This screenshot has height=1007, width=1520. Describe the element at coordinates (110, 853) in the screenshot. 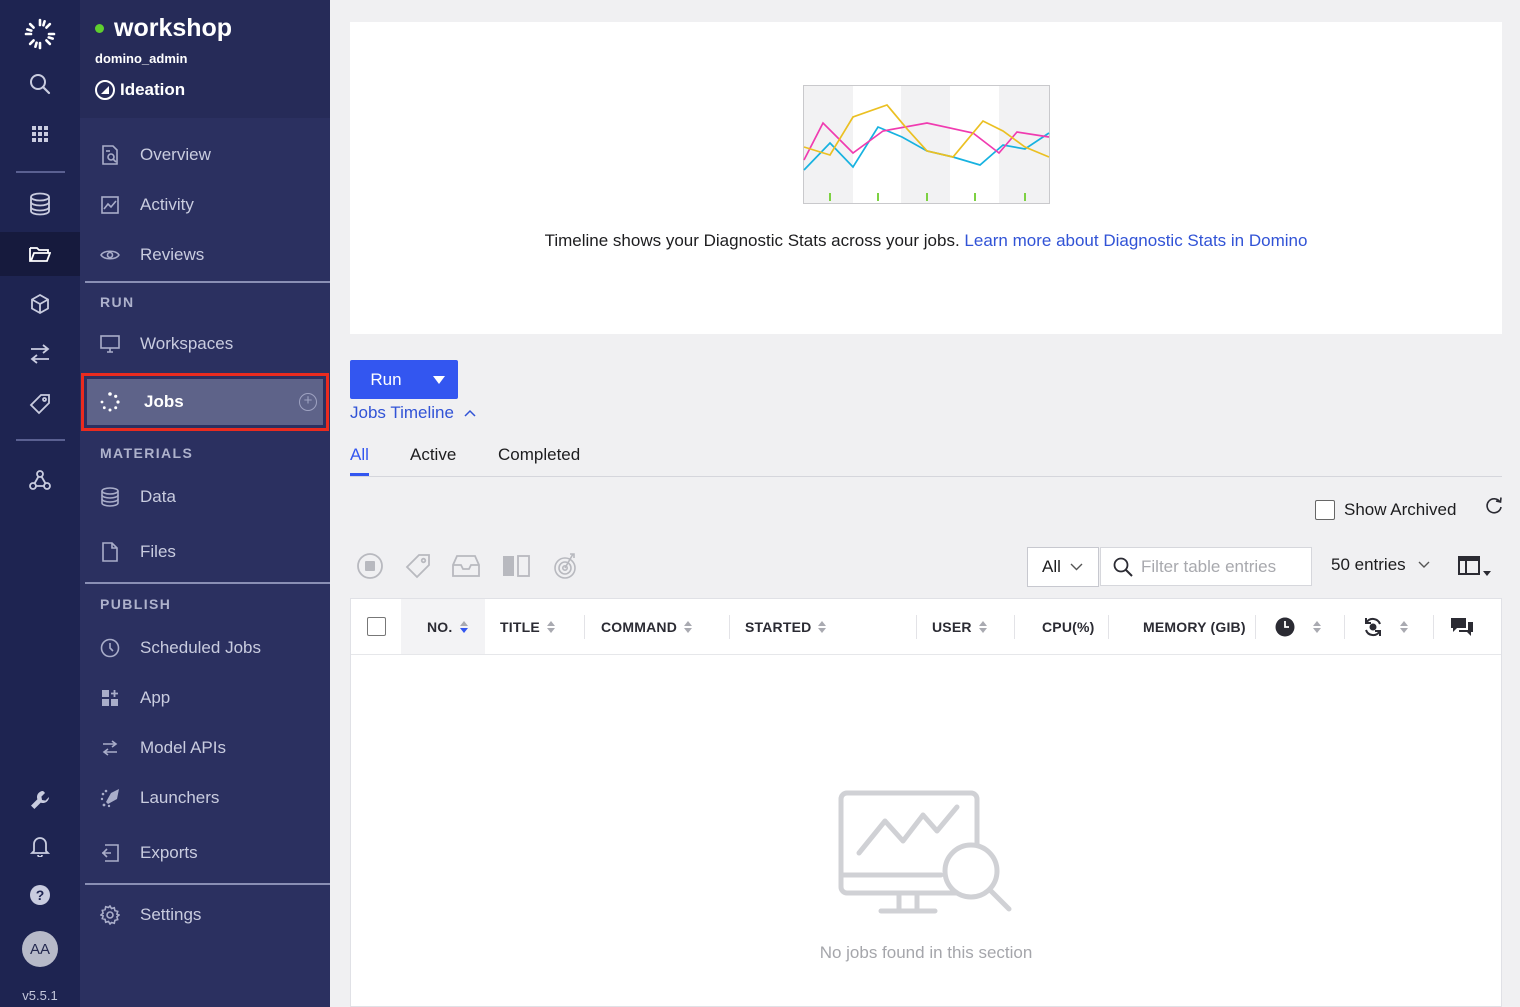

I see `export-icon` at that location.